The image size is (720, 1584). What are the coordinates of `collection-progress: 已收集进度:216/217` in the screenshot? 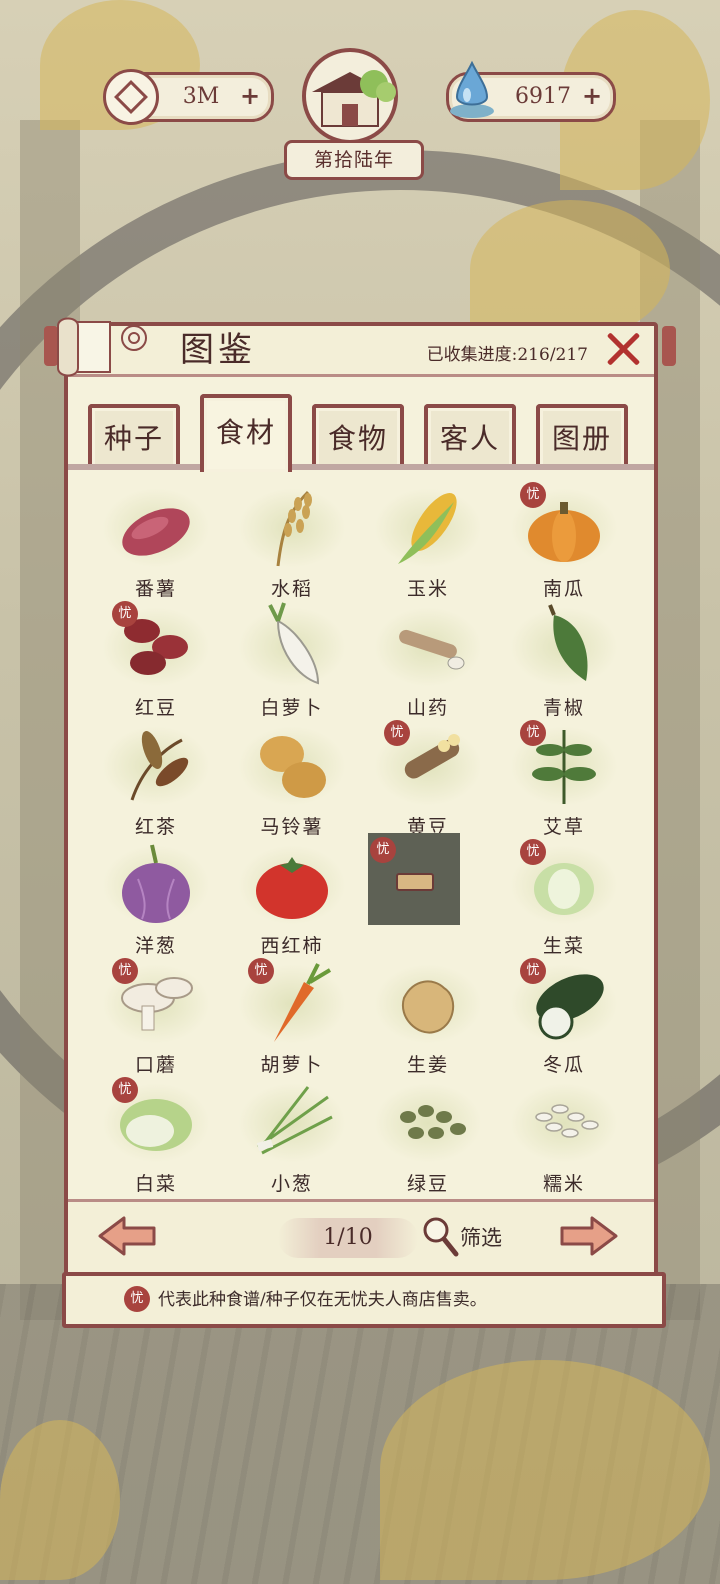 It's located at (507, 355).